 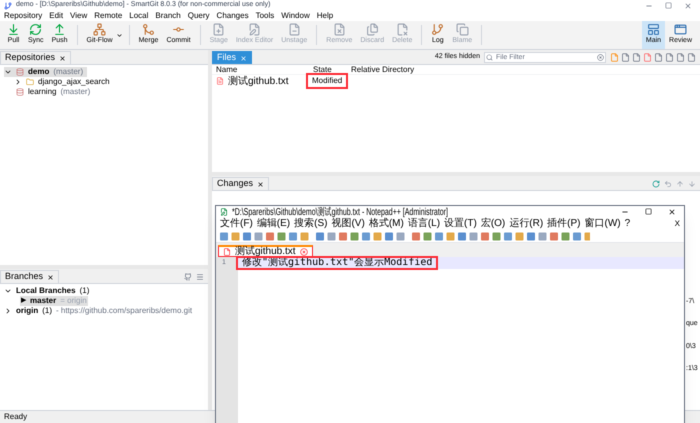 I want to click on repo-tree-row: learning (master), so click(x=49, y=92).